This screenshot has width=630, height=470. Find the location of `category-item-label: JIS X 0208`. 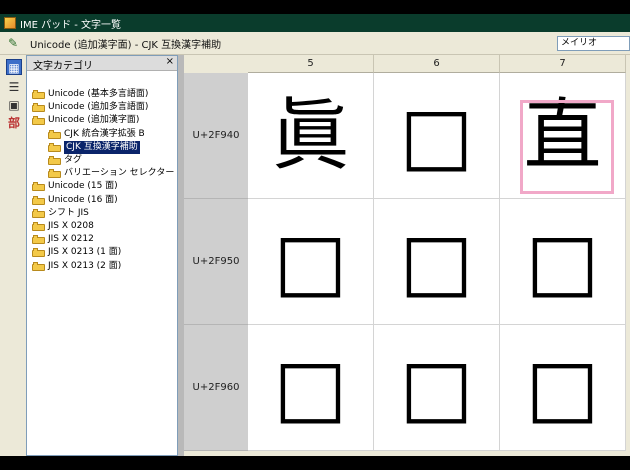

category-item-label: JIS X 0208 is located at coordinates (71, 226).